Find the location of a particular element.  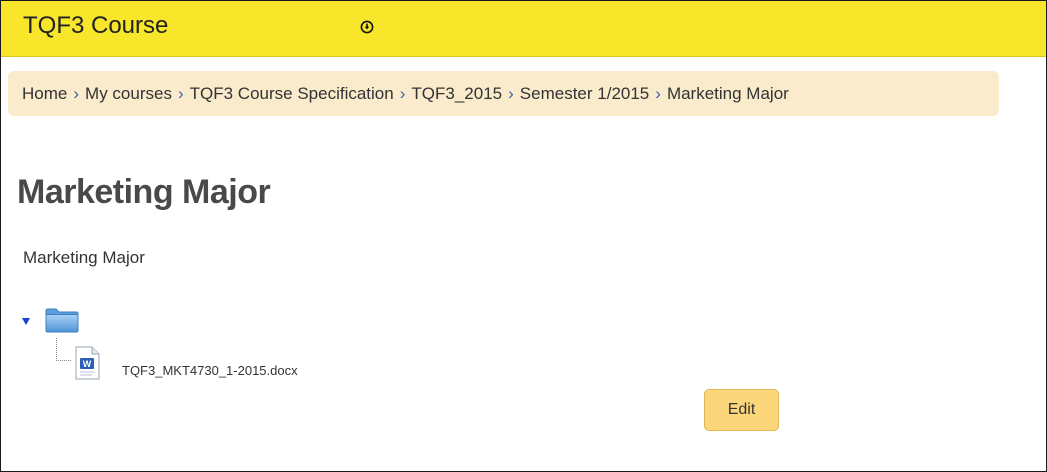

word-document-icon: W is located at coordinates (87, 363).